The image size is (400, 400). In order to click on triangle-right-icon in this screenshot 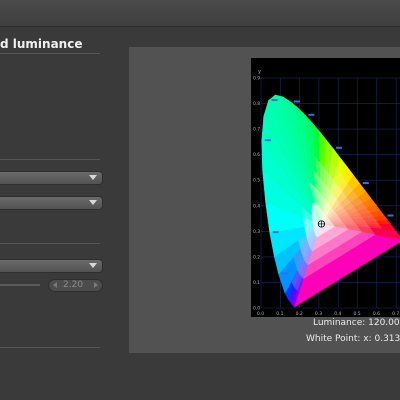, I will do `click(96, 285)`.